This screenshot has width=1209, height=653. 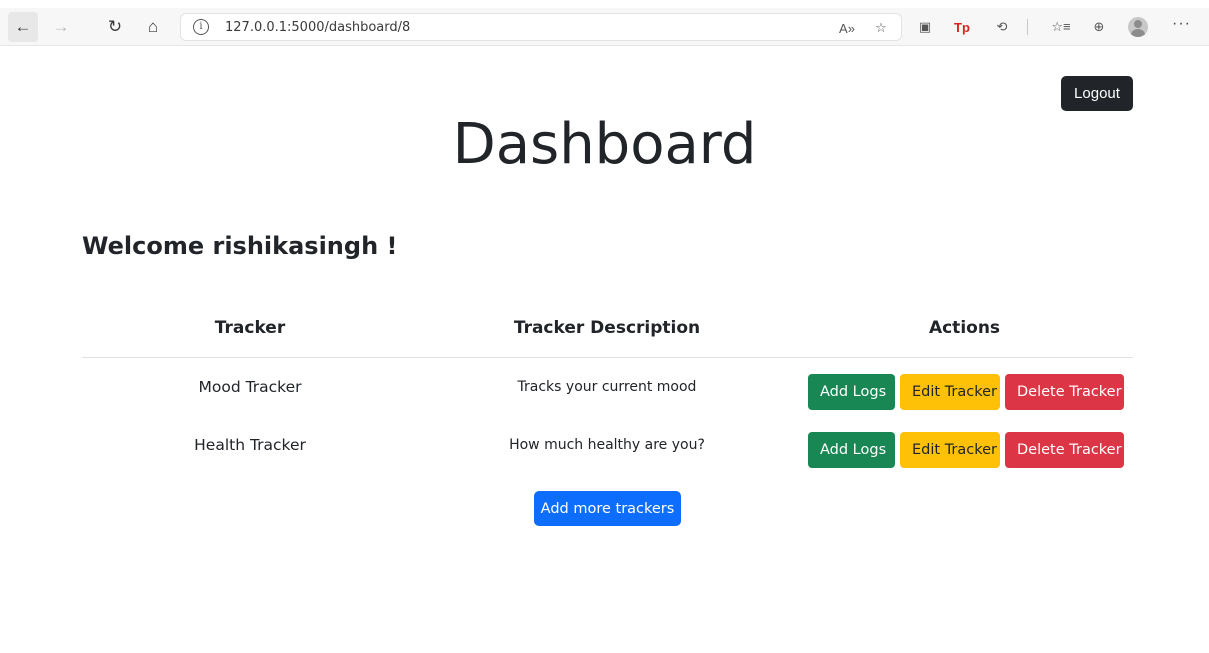 What do you see at coordinates (115, 27) in the screenshot?
I see `reload-icon: ↻` at bounding box center [115, 27].